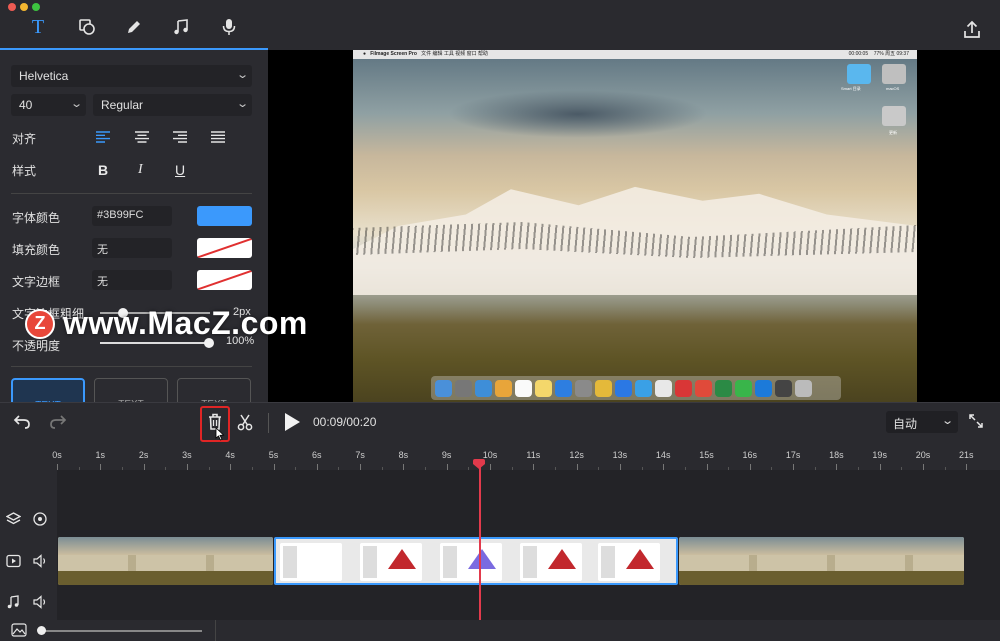 This screenshot has width=1000, height=641. Describe the element at coordinates (365, 54) in the screenshot. I see `apple-logo-icon: ●` at that location.